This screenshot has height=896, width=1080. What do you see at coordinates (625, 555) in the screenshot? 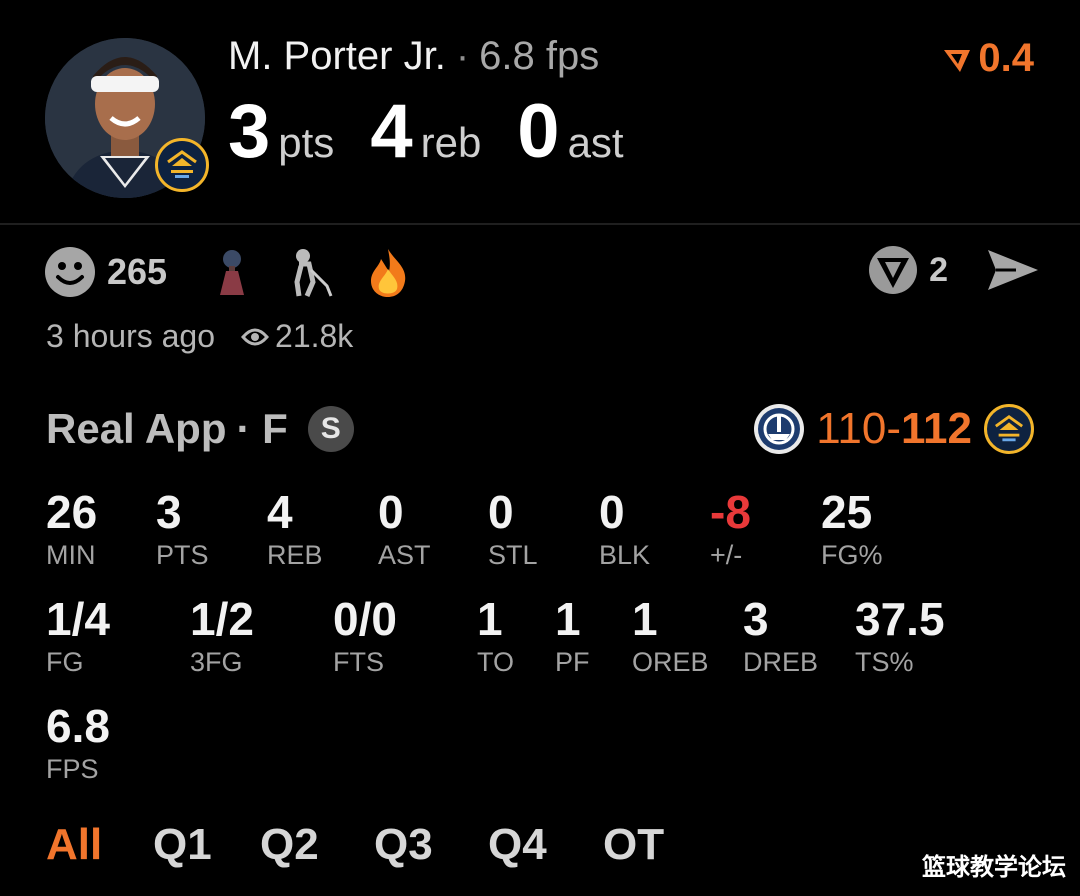
I see `stat-label: BLK` at bounding box center [625, 555].